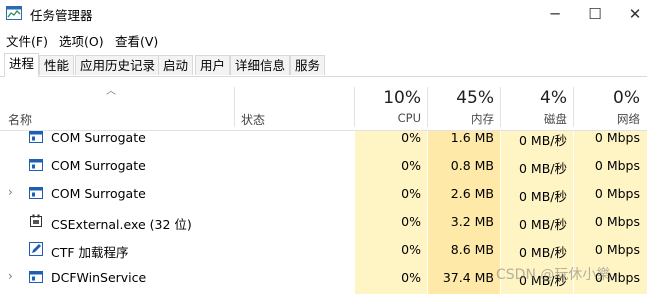 The image size is (647, 294). What do you see at coordinates (14, 13) in the screenshot?
I see `task-manager-icon` at bounding box center [14, 13].